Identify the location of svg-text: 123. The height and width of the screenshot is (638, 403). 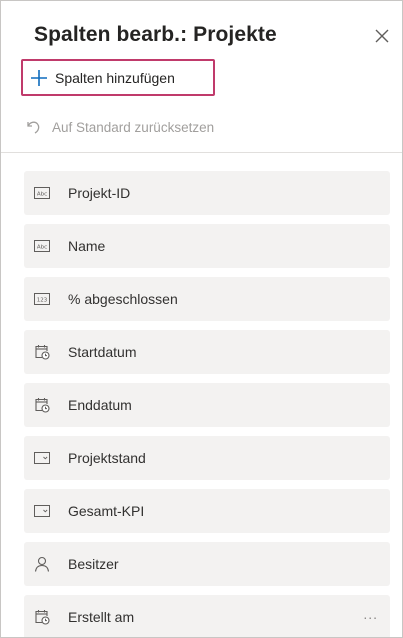
(42, 301).